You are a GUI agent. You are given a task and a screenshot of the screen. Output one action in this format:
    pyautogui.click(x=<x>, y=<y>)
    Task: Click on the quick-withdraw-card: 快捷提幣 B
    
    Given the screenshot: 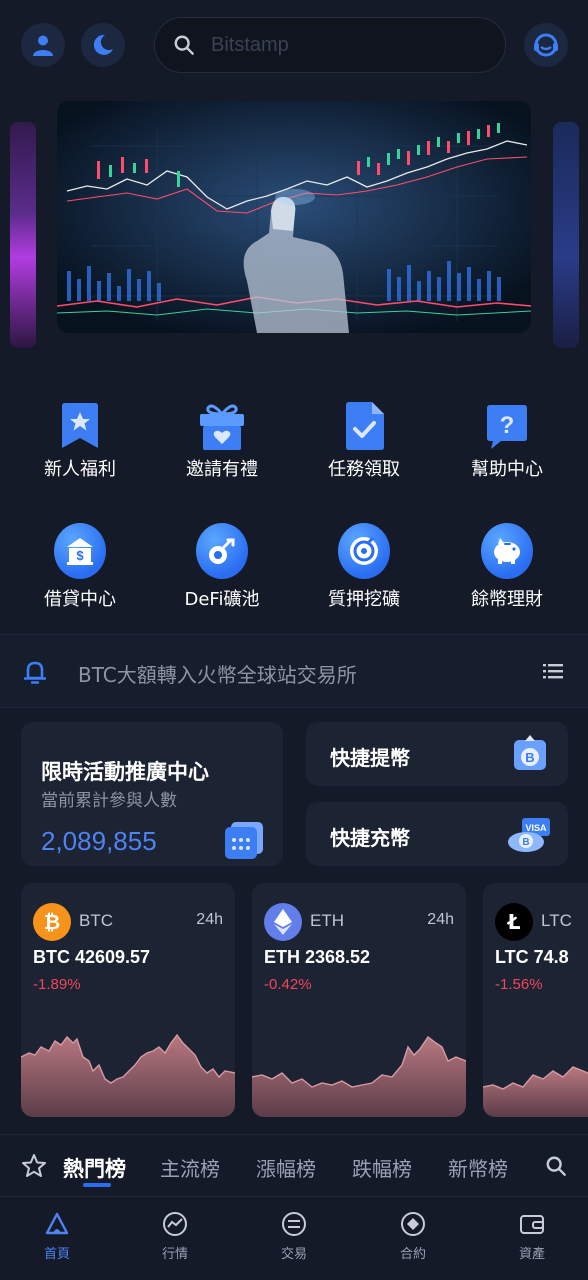 What is the action you would take?
    pyautogui.click(x=437, y=754)
    